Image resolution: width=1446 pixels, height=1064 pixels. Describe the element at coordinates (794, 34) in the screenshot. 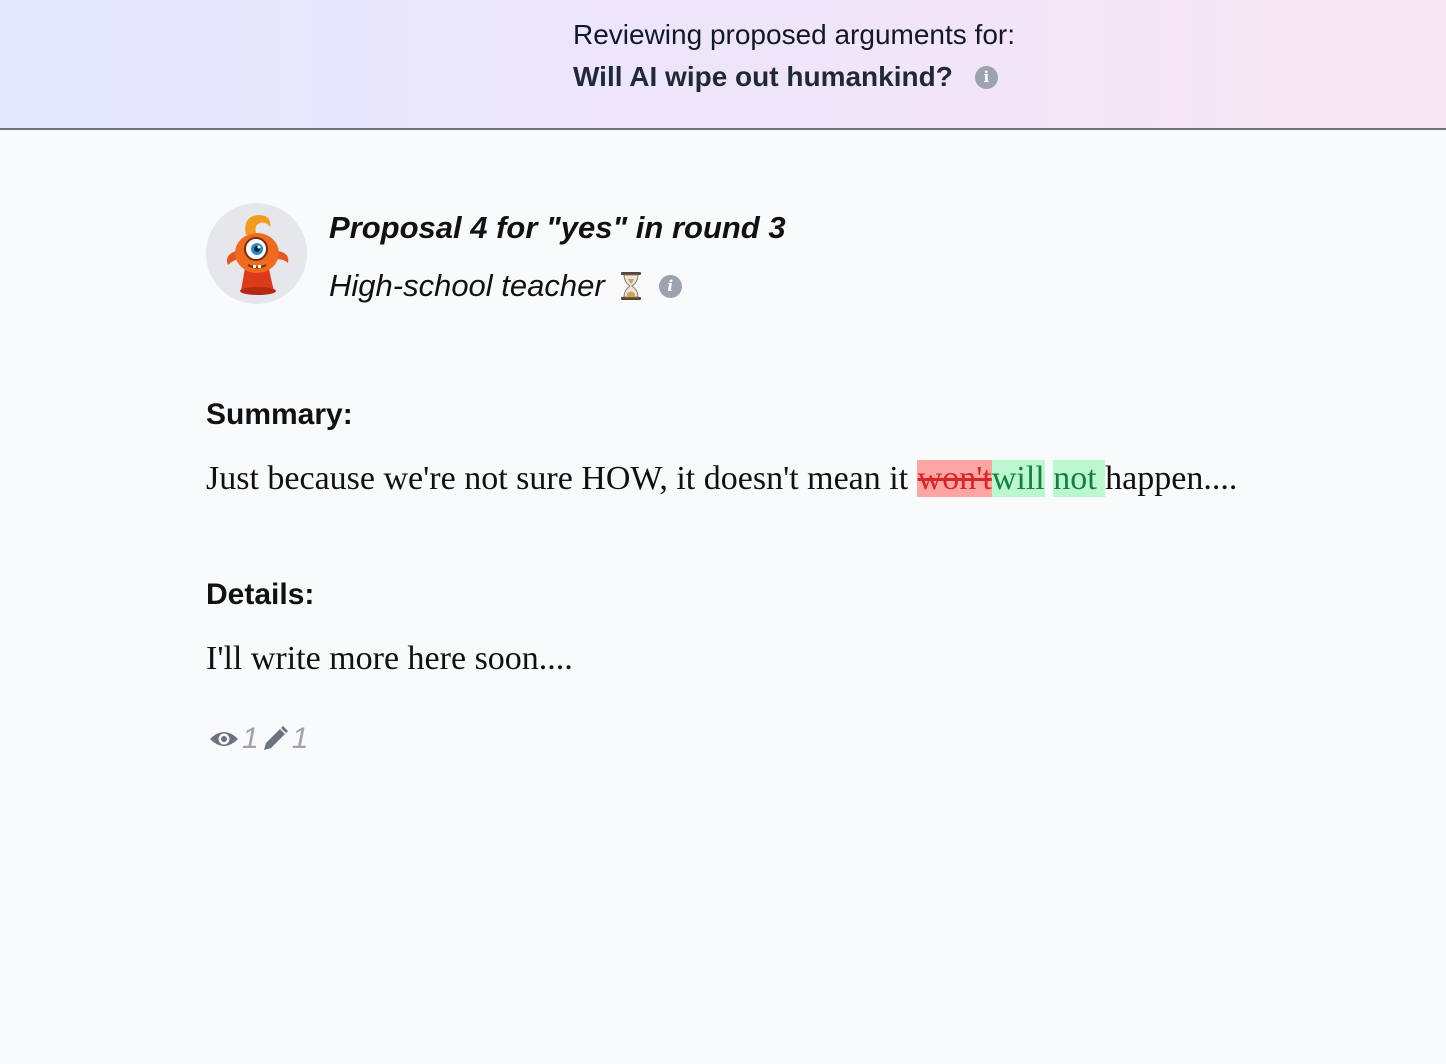

I see `header-subtitle: Reviewing proposed arguments for:` at that location.